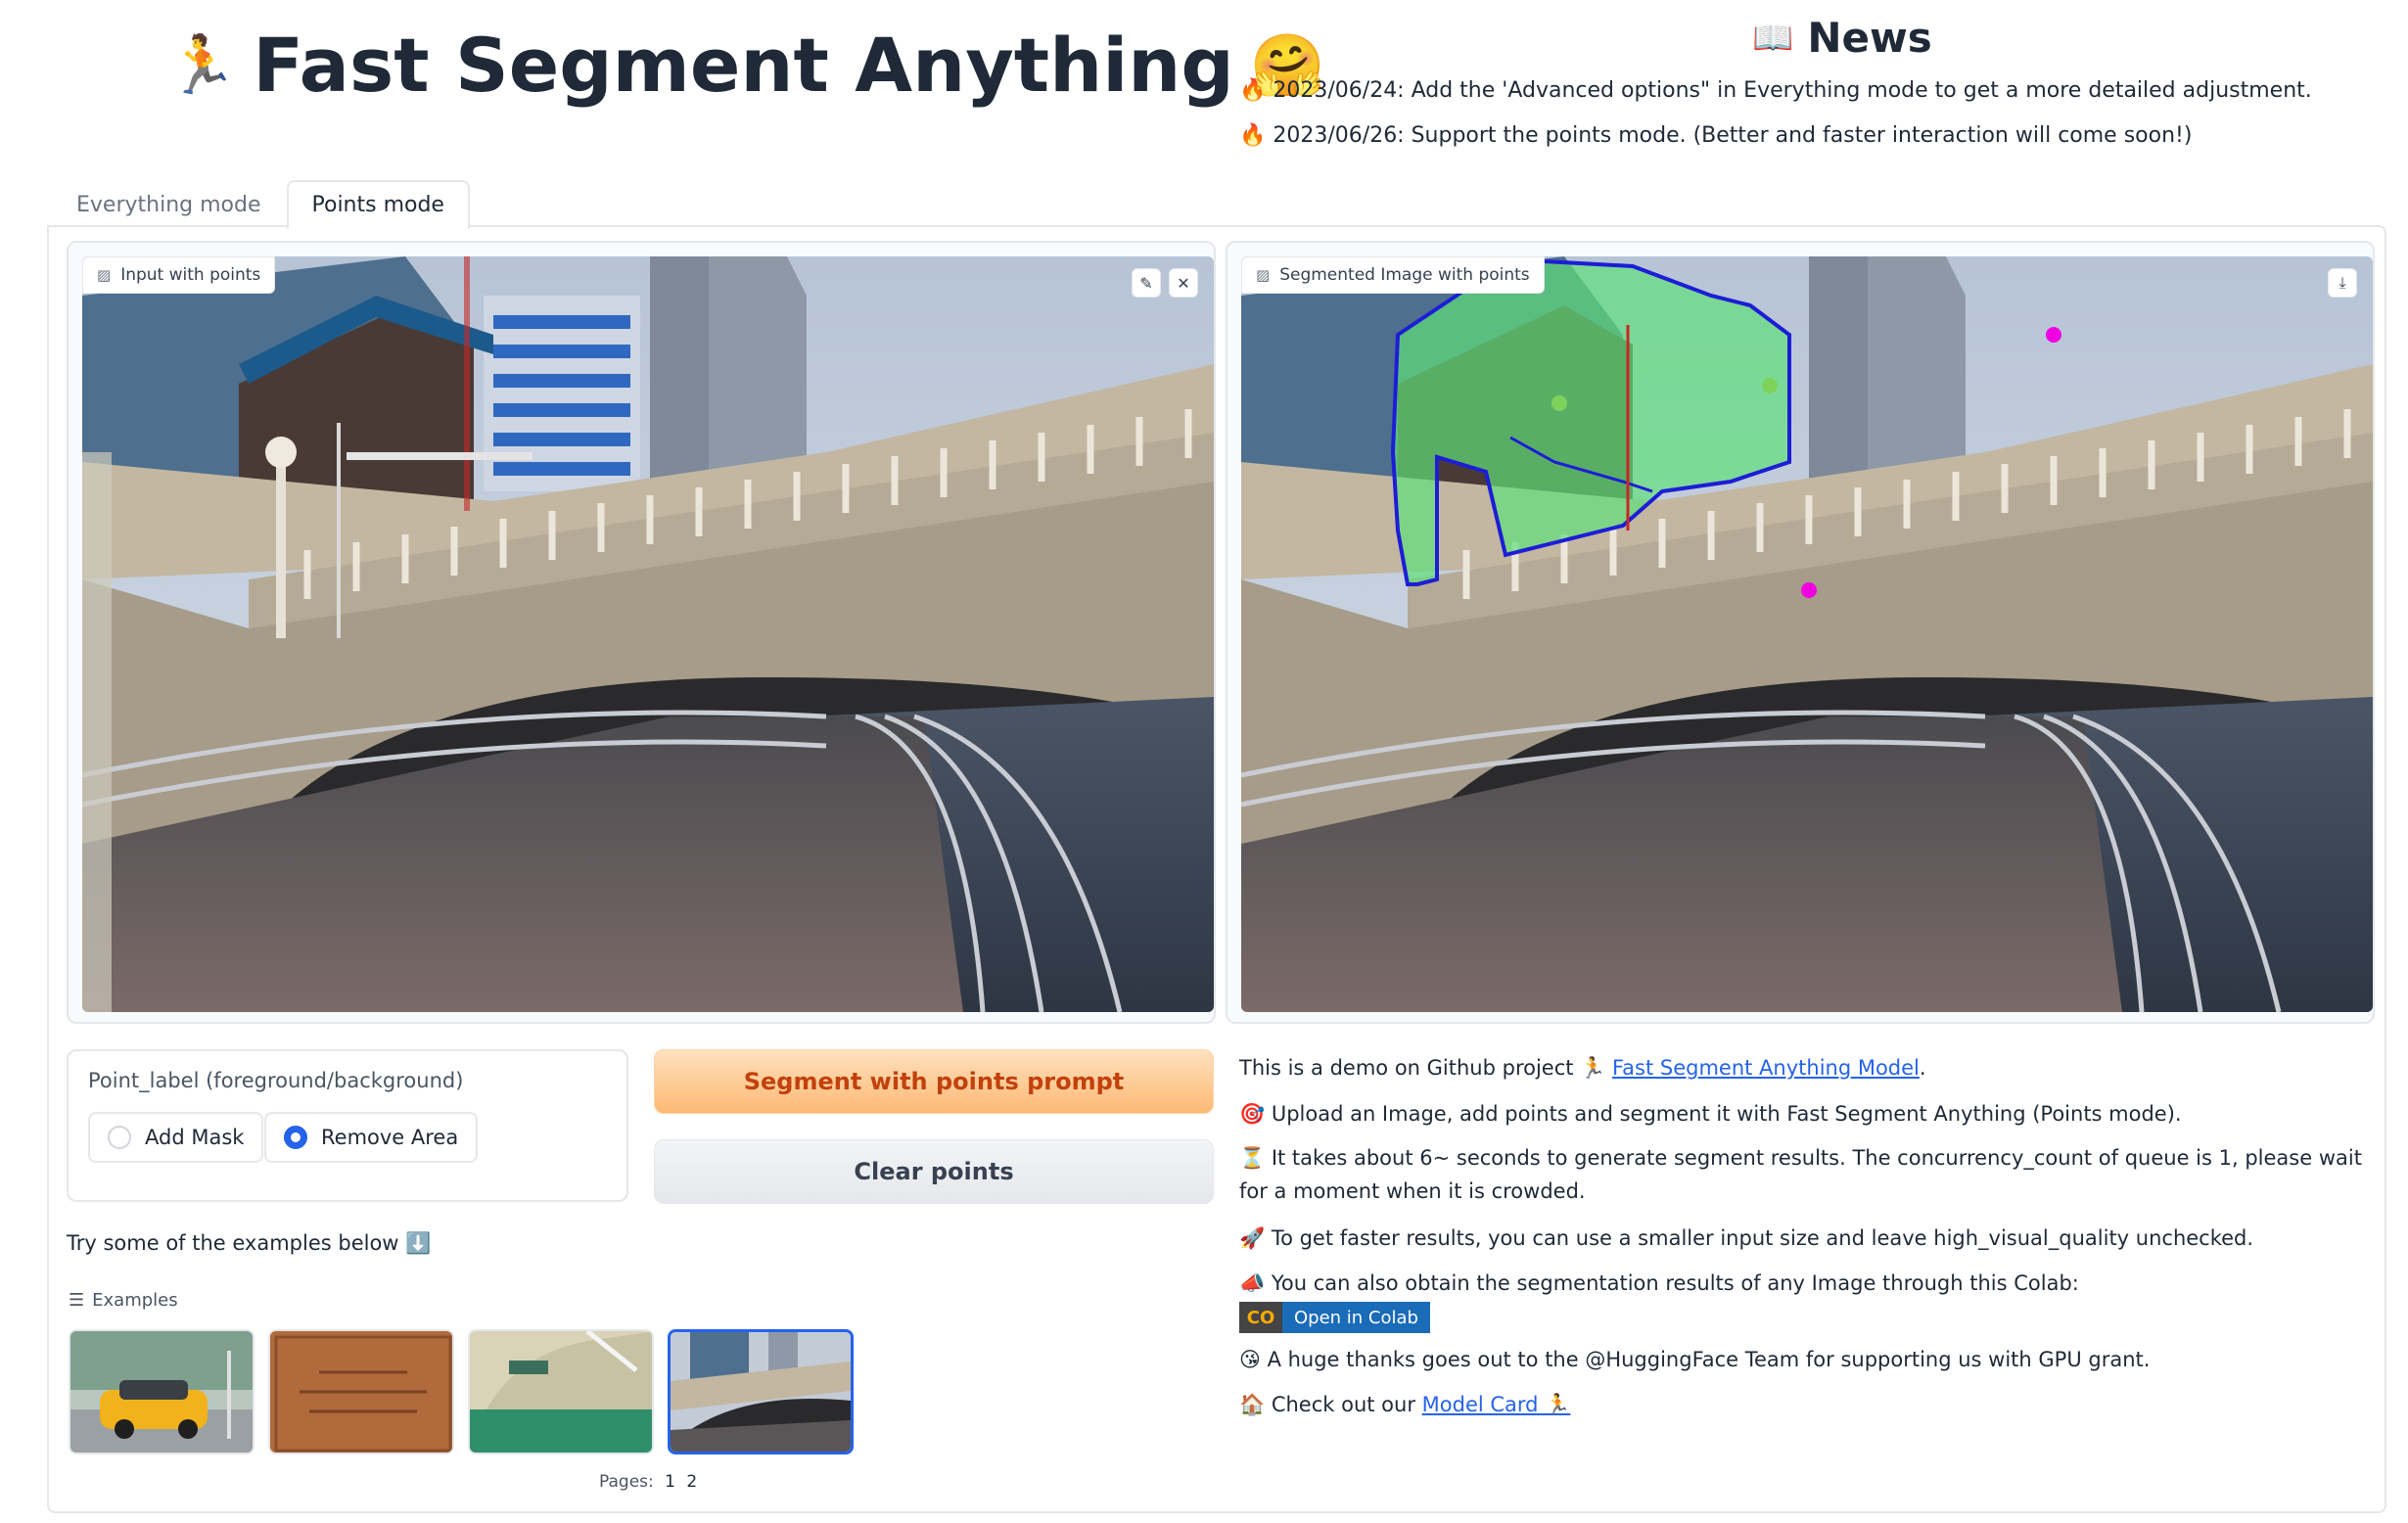 This screenshot has width=2408, height=1523. I want to click on pagination: Pages: 1 2, so click(648, 1482).